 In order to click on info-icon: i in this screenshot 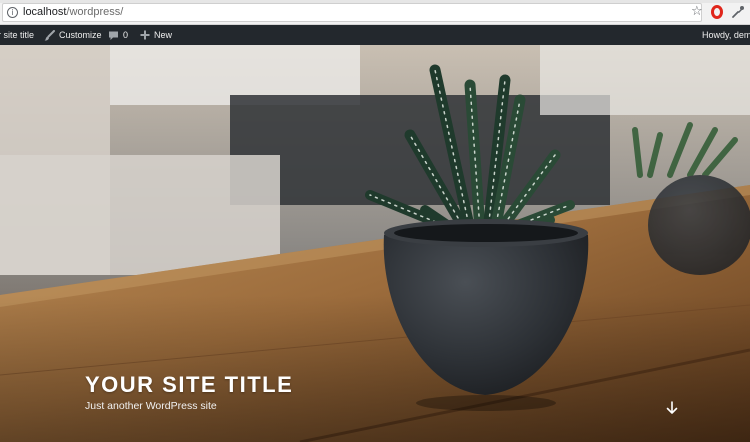, I will do `click(12, 12)`.